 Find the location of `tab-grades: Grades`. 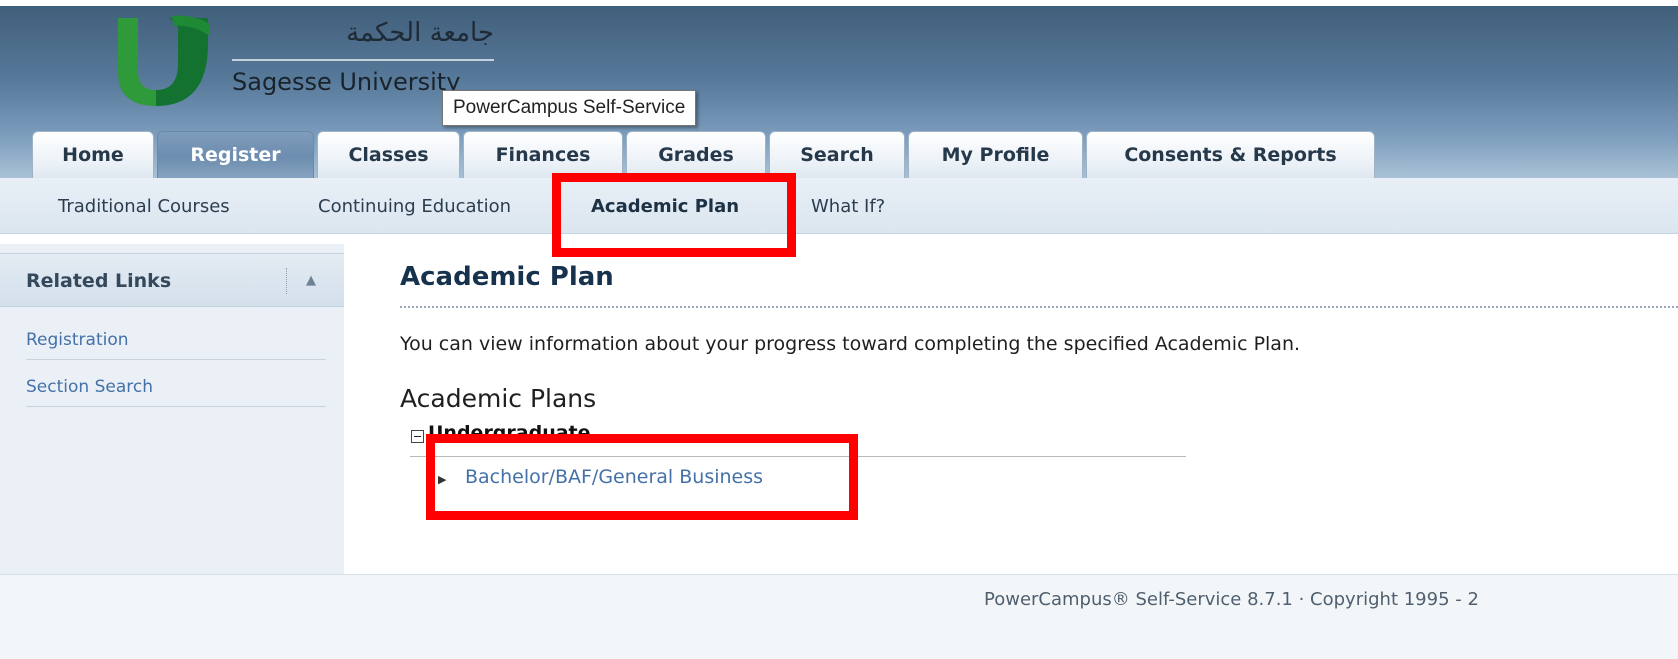

tab-grades: Grades is located at coordinates (696, 154).